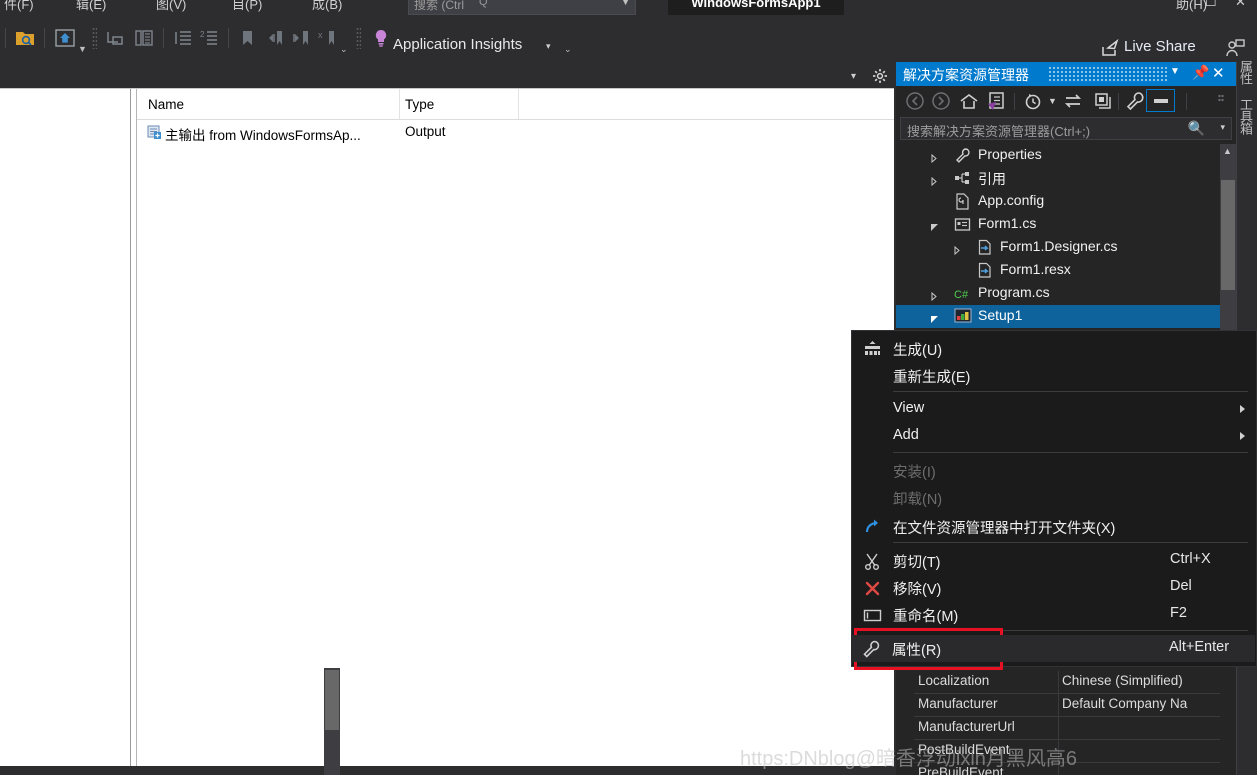 This screenshot has width=1257, height=775. Describe the element at coordinates (1235, 49) in the screenshot. I see `send-feedback-icon` at that location.